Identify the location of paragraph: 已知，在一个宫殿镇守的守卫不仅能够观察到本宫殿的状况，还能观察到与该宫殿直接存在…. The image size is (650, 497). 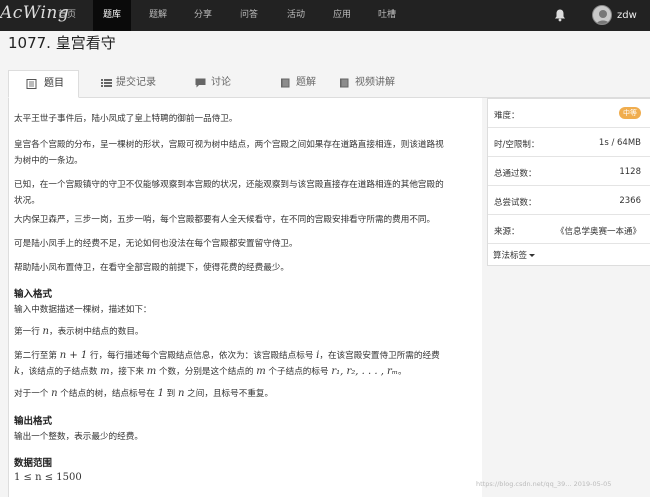
(245, 193).